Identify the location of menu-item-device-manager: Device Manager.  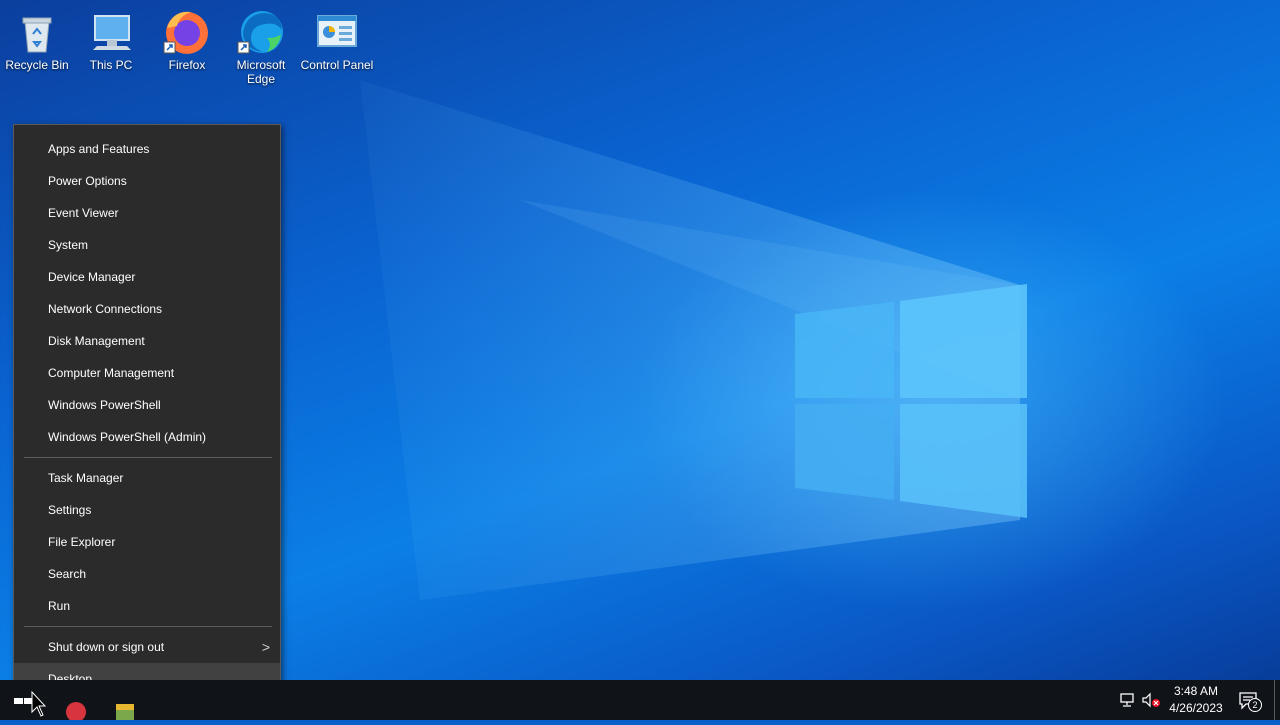
(147, 277).